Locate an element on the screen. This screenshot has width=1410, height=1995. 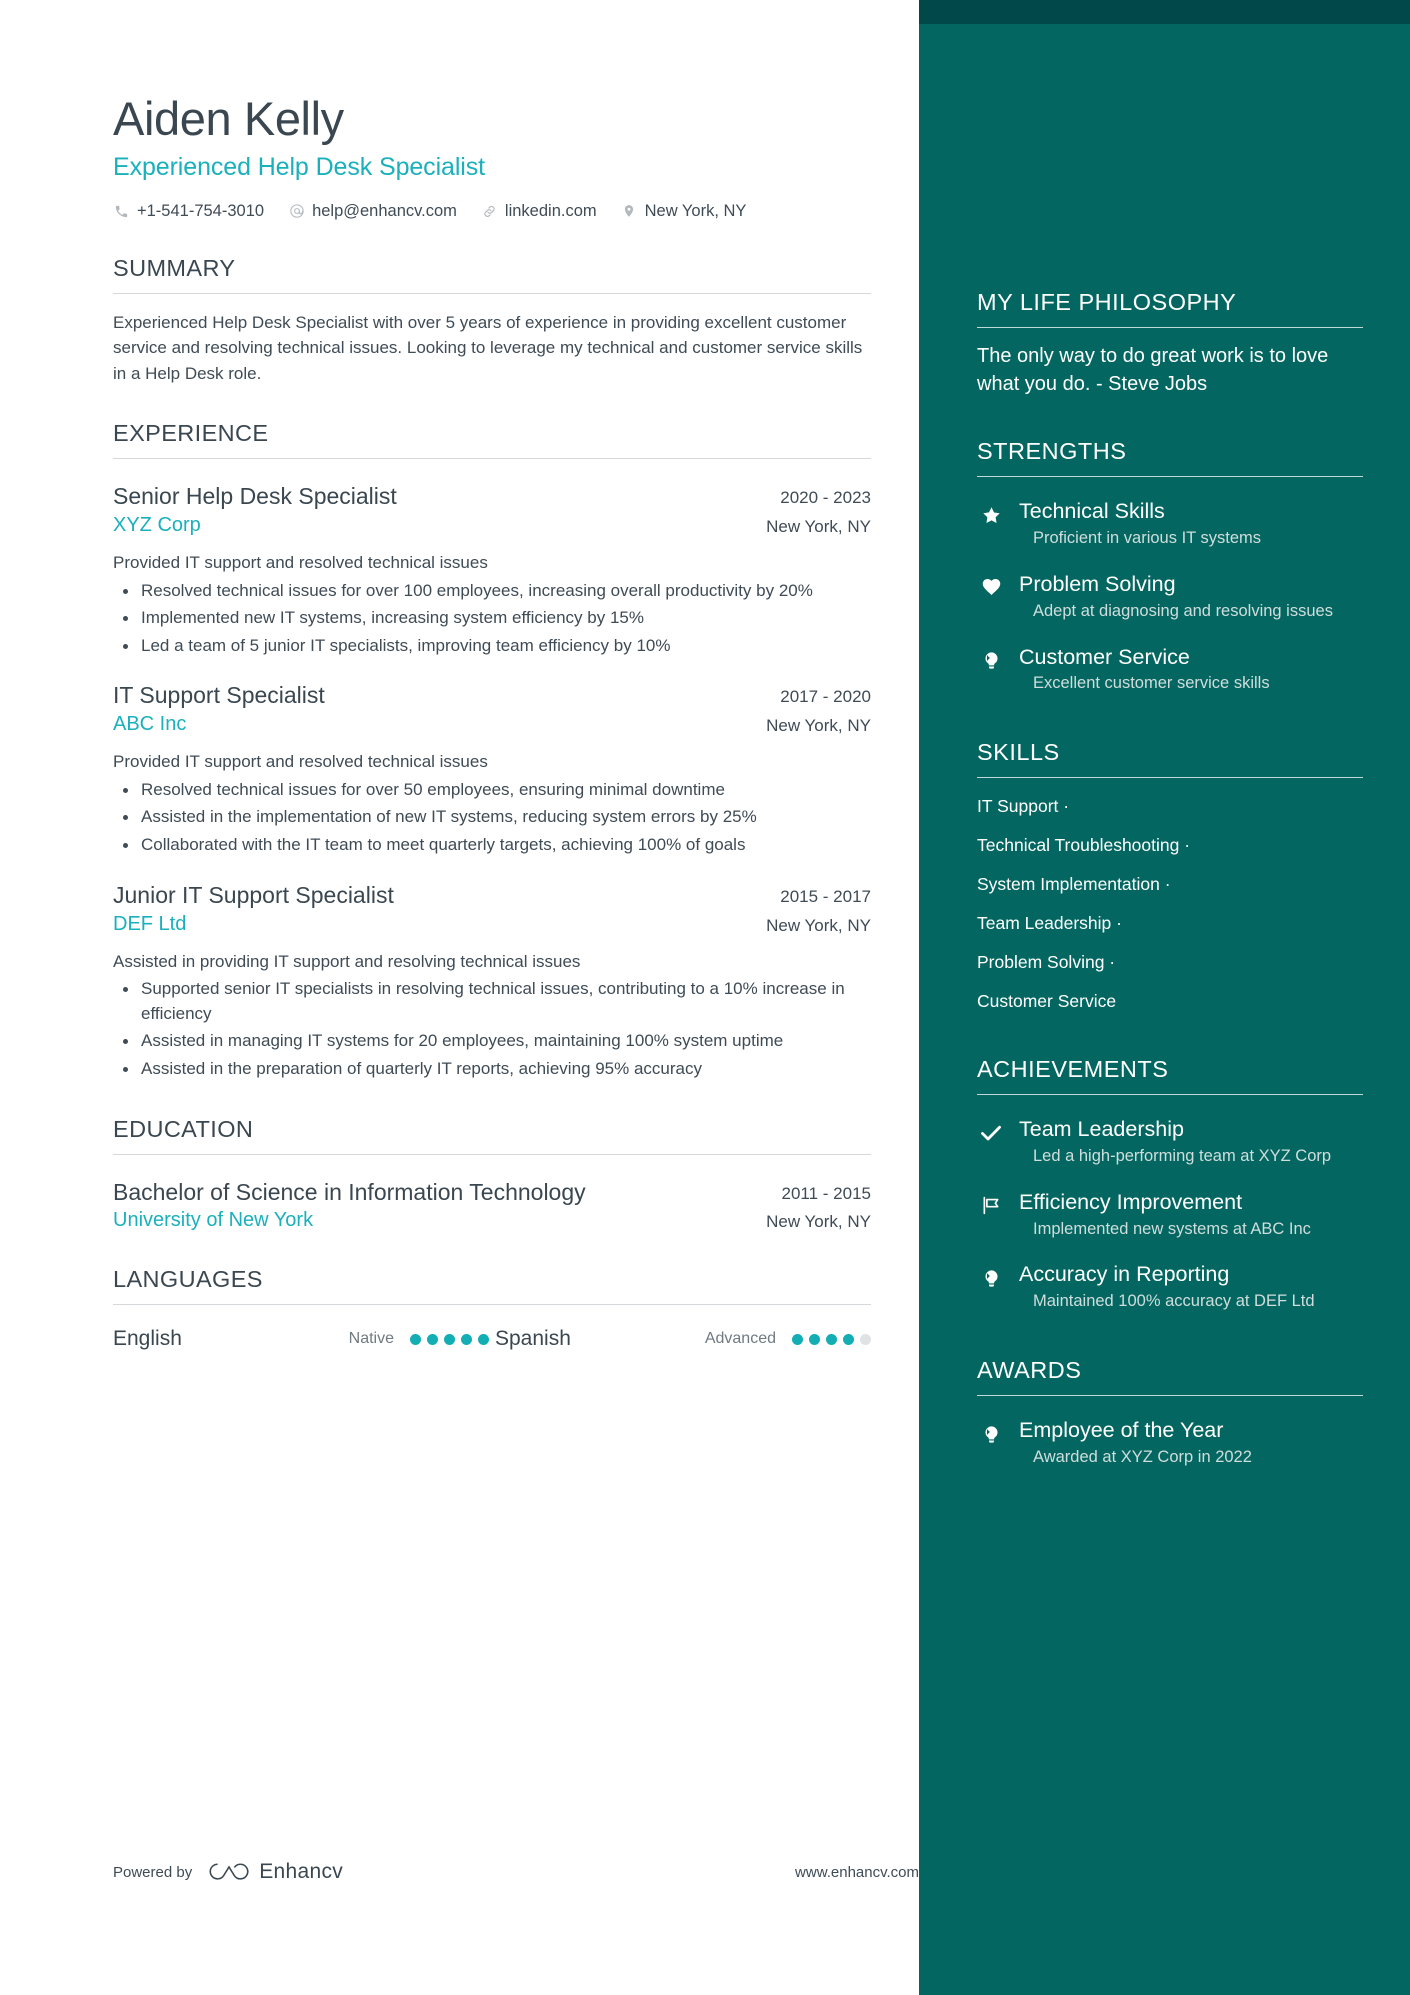
achievement-desc: Maintained 100% accuracy at DEF Ltd is located at coordinates (1174, 1301).